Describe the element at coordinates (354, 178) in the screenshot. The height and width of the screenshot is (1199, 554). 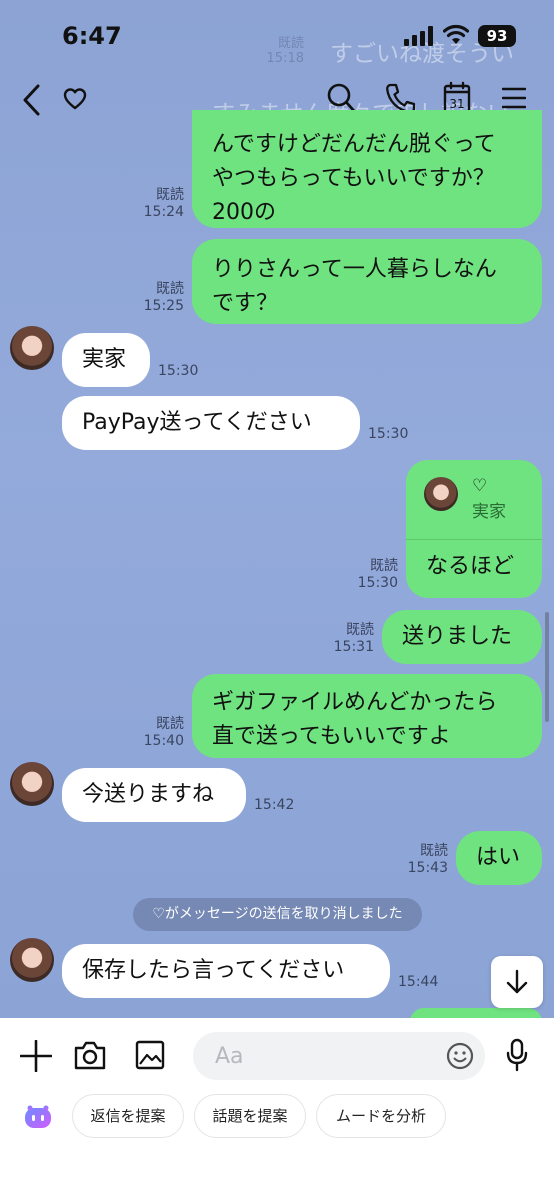
I see `message-text: んですけどだんだん脱ぐって やつもらってもいいですか？ 200の` at that location.